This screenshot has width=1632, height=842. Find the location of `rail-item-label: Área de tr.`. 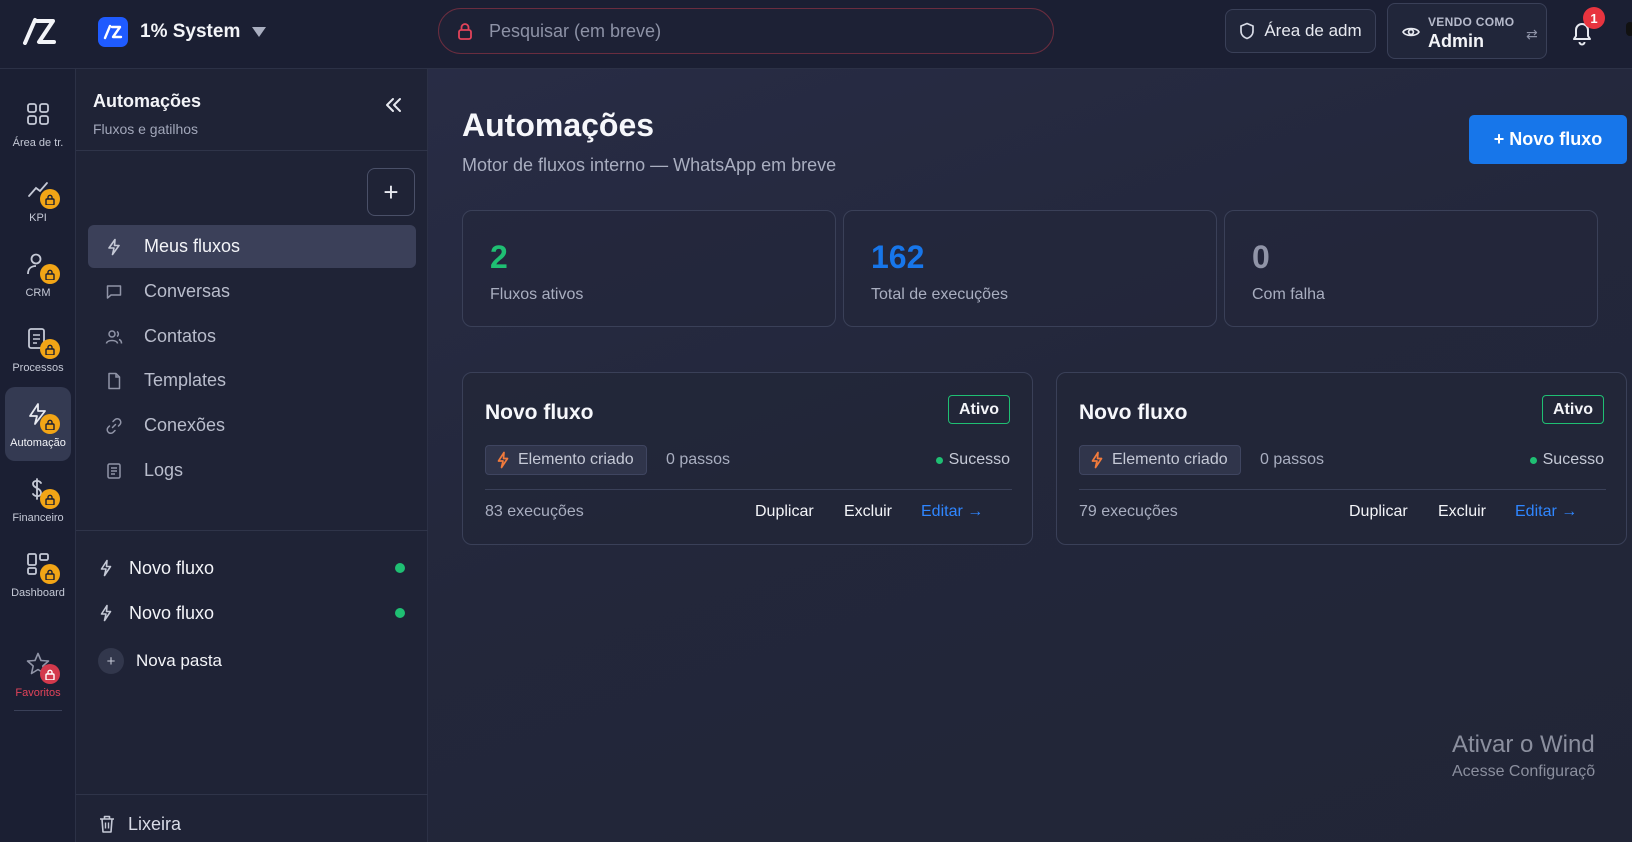

rail-item-label: Área de tr. is located at coordinates (38, 143).